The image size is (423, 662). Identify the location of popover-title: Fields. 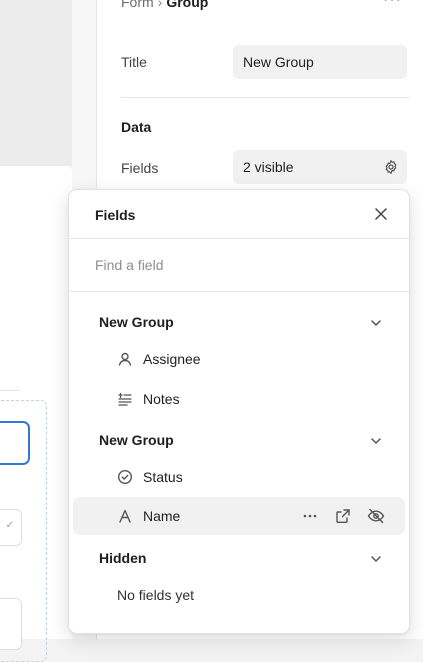
(115, 215).